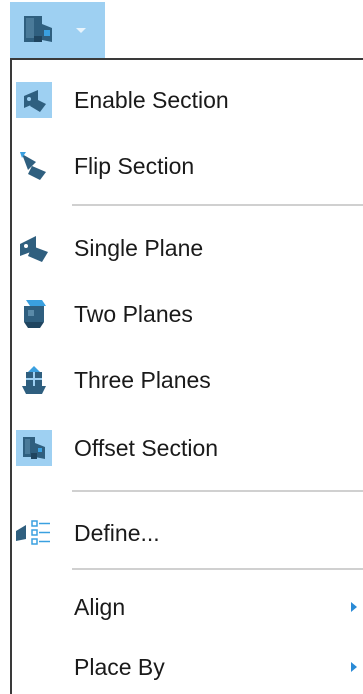 The width and height of the screenshot is (363, 694). I want to click on section-split-button, so click(57, 30).